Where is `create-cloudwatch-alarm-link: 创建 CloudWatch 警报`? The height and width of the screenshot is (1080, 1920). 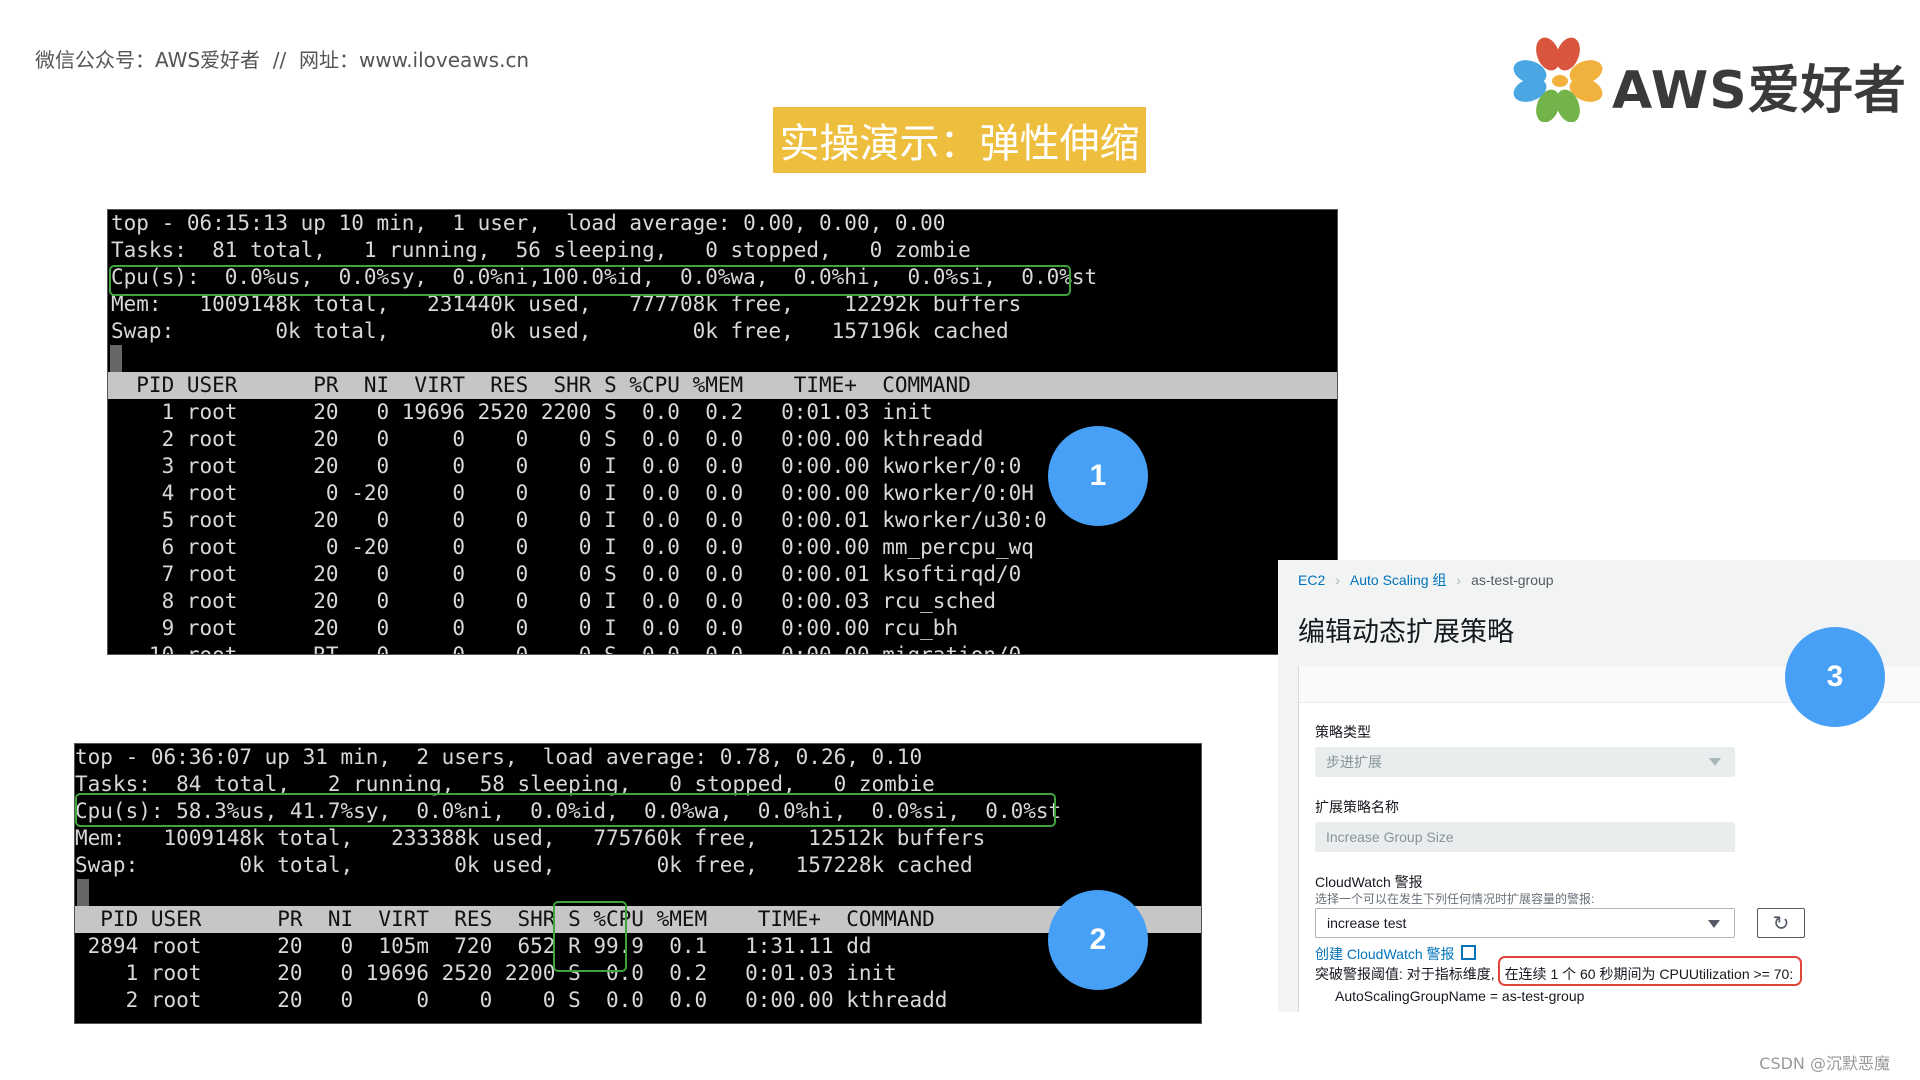 create-cloudwatch-alarm-link: 创建 CloudWatch 警报 is located at coordinates (1396, 954).